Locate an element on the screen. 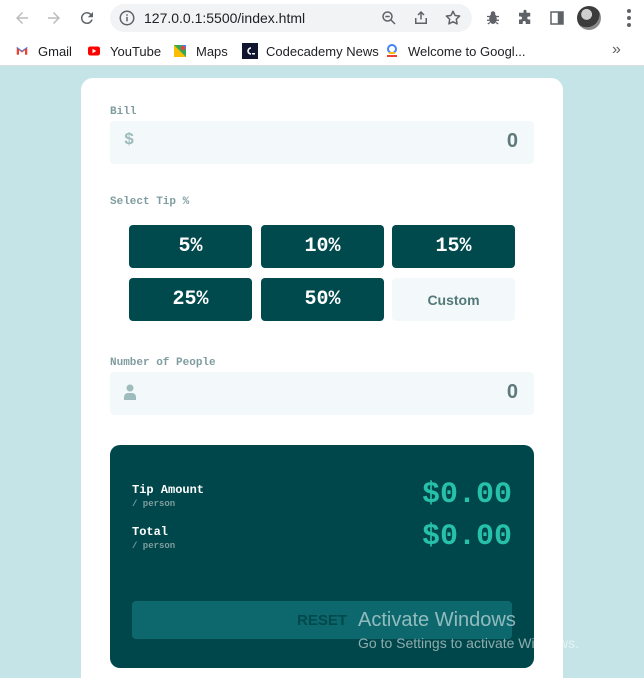 This screenshot has height=678, width=644. bookmark-gmail: Gmail is located at coordinates (43, 51).